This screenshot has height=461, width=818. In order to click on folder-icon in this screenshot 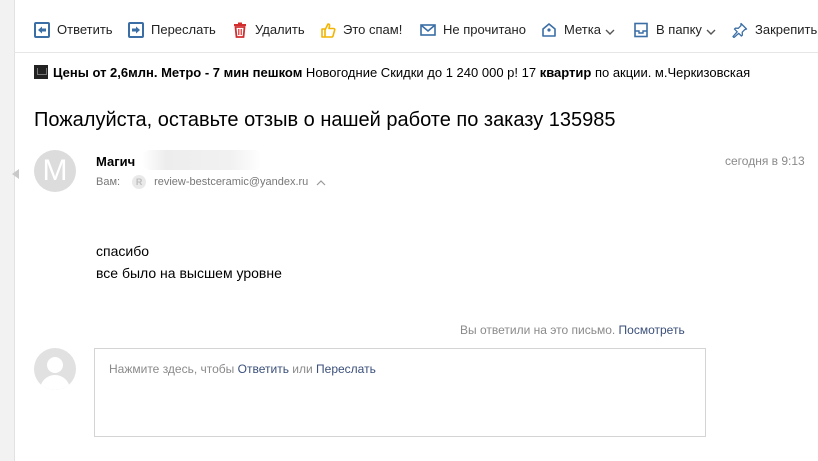, I will do `click(641, 30)`.